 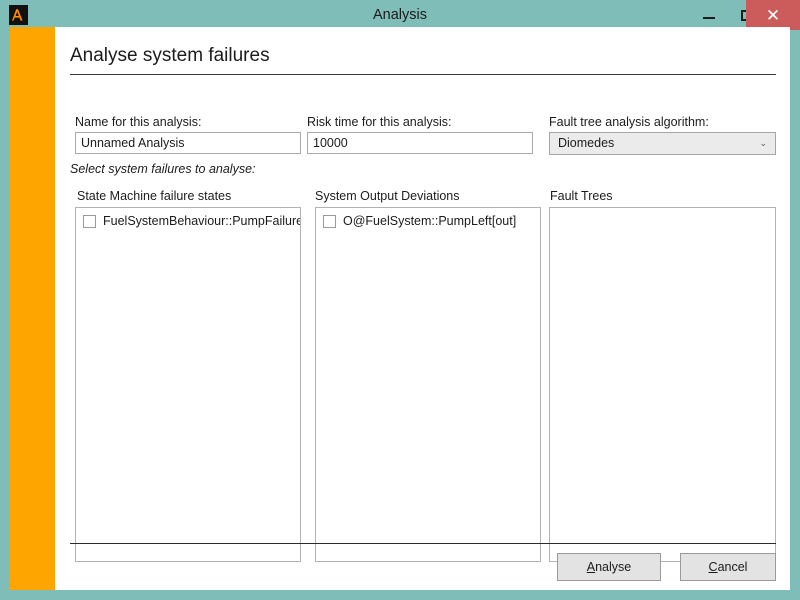 I want to click on name-field-label: Name for this analysis:, so click(x=138, y=122).